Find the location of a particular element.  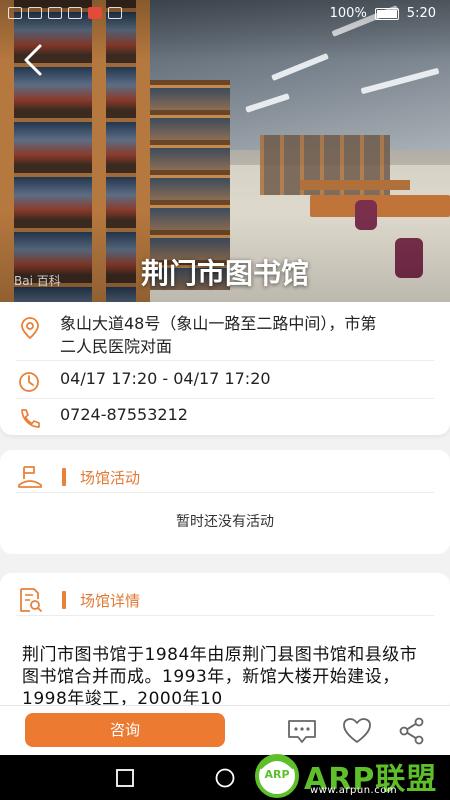

activities-empty-text: 暂时还没有活动 is located at coordinates (225, 522).